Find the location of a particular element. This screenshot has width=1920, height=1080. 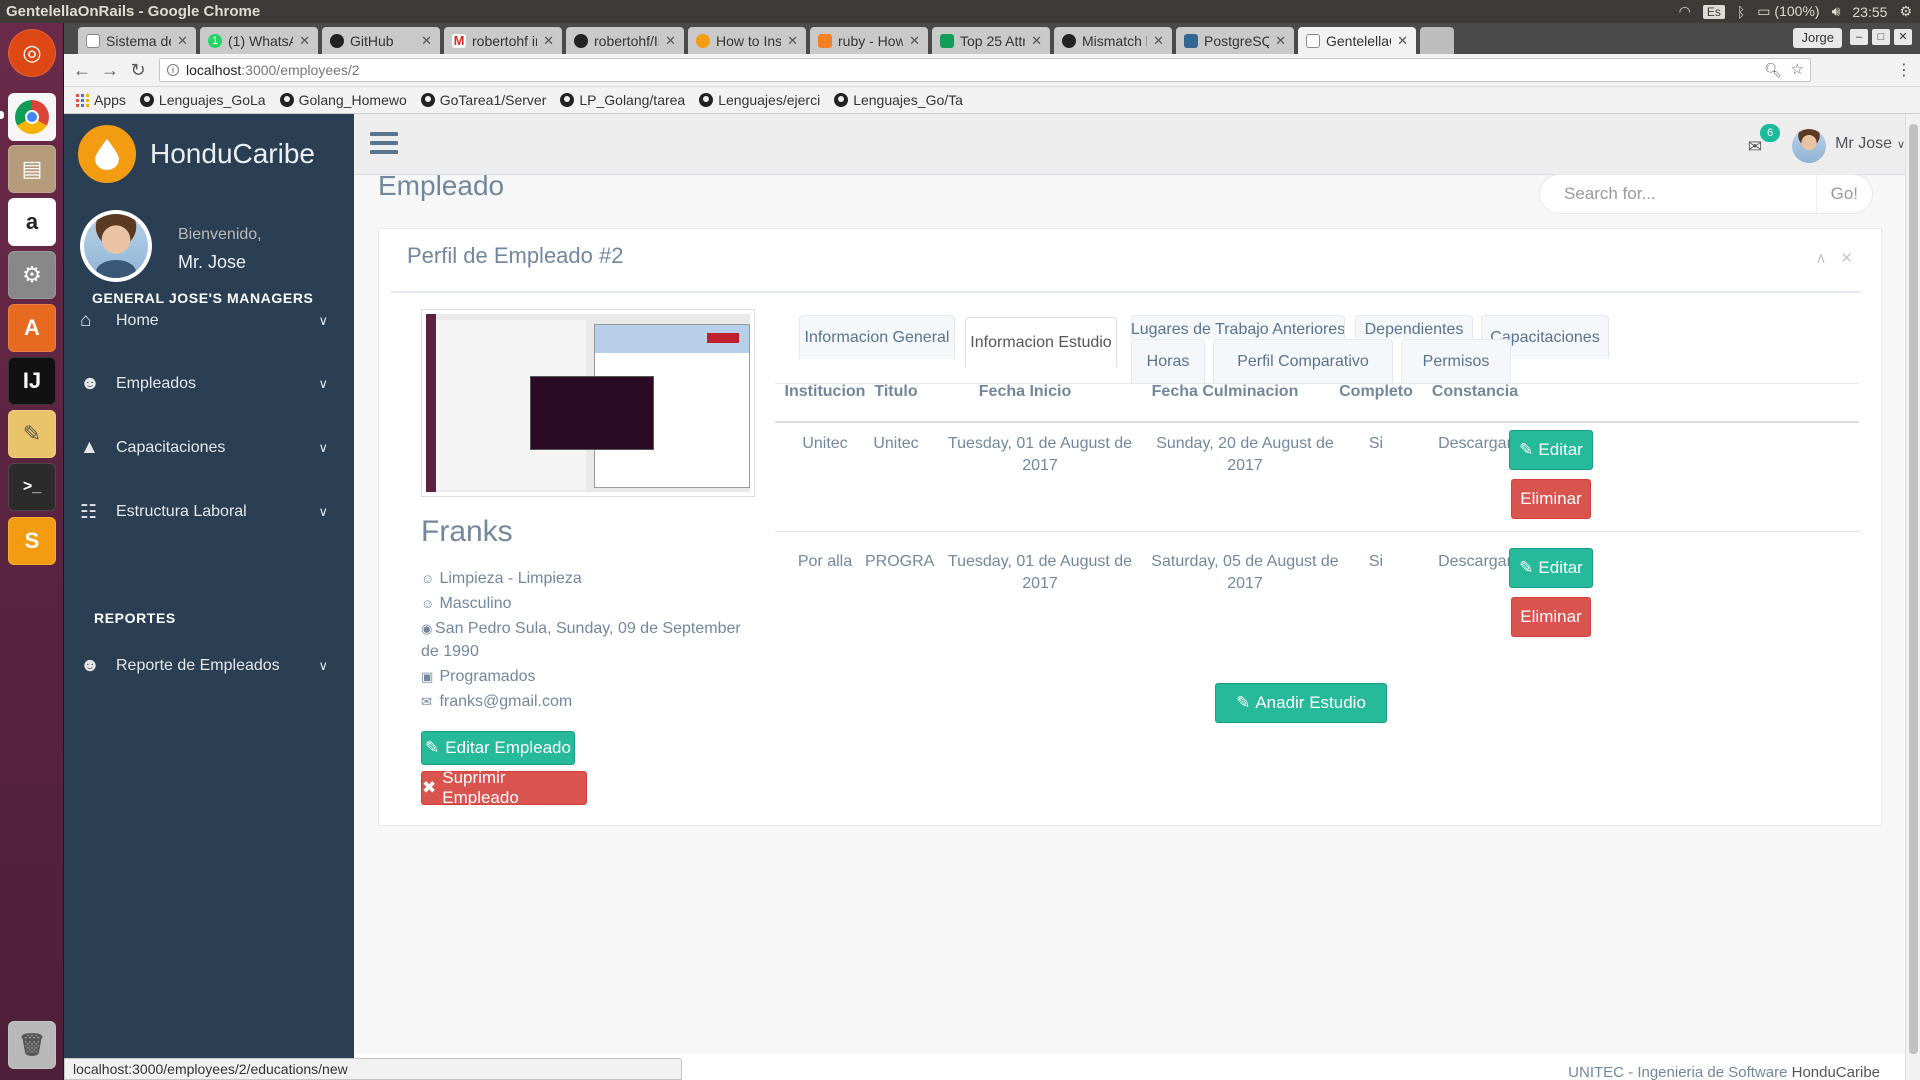

browser-tab: Mismatch bo✕ is located at coordinates (1113, 40).